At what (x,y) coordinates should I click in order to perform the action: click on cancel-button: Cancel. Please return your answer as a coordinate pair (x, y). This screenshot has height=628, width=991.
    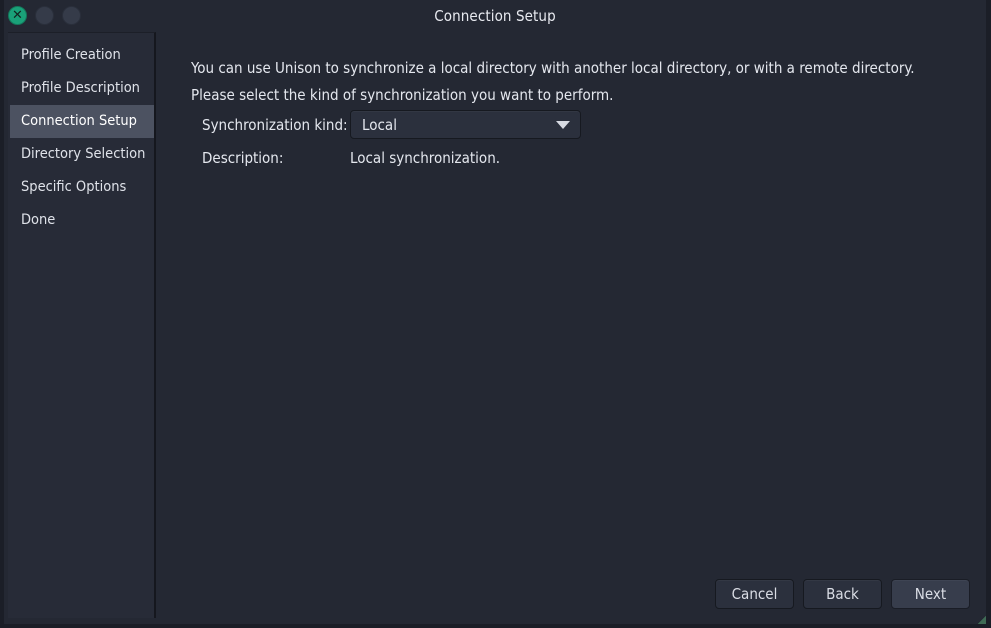
    Looking at the image, I should click on (754, 594).